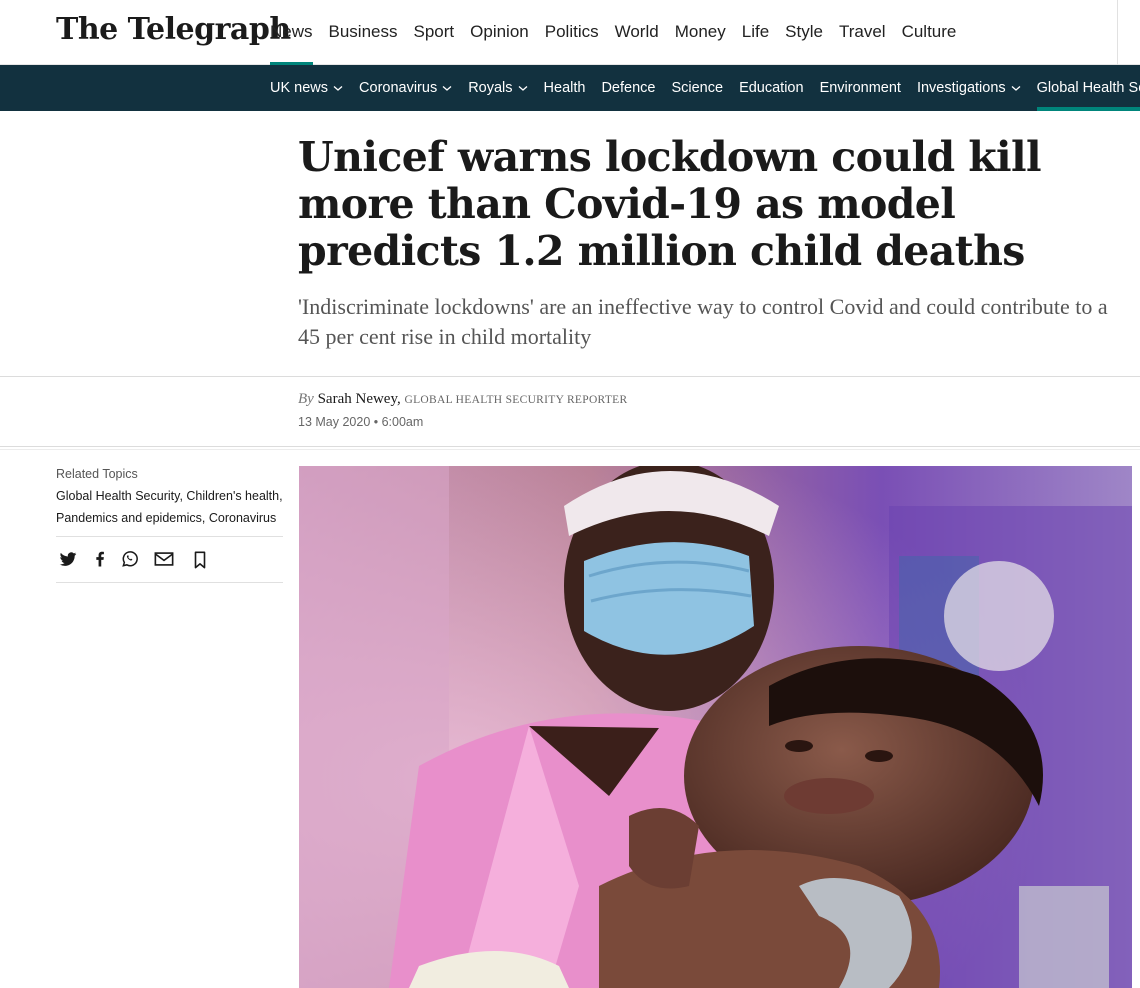 The height and width of the screenshot is (988, 1140). I want to click on nav-politics: Politics, so click(572, 32).